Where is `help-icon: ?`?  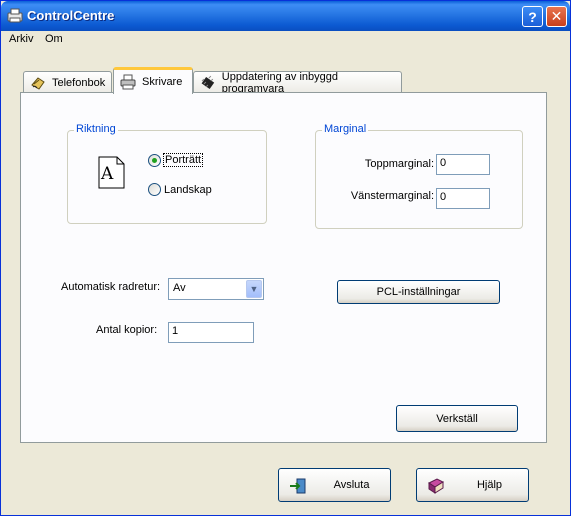 help-icon: ? is located at coordinates (532, 16).